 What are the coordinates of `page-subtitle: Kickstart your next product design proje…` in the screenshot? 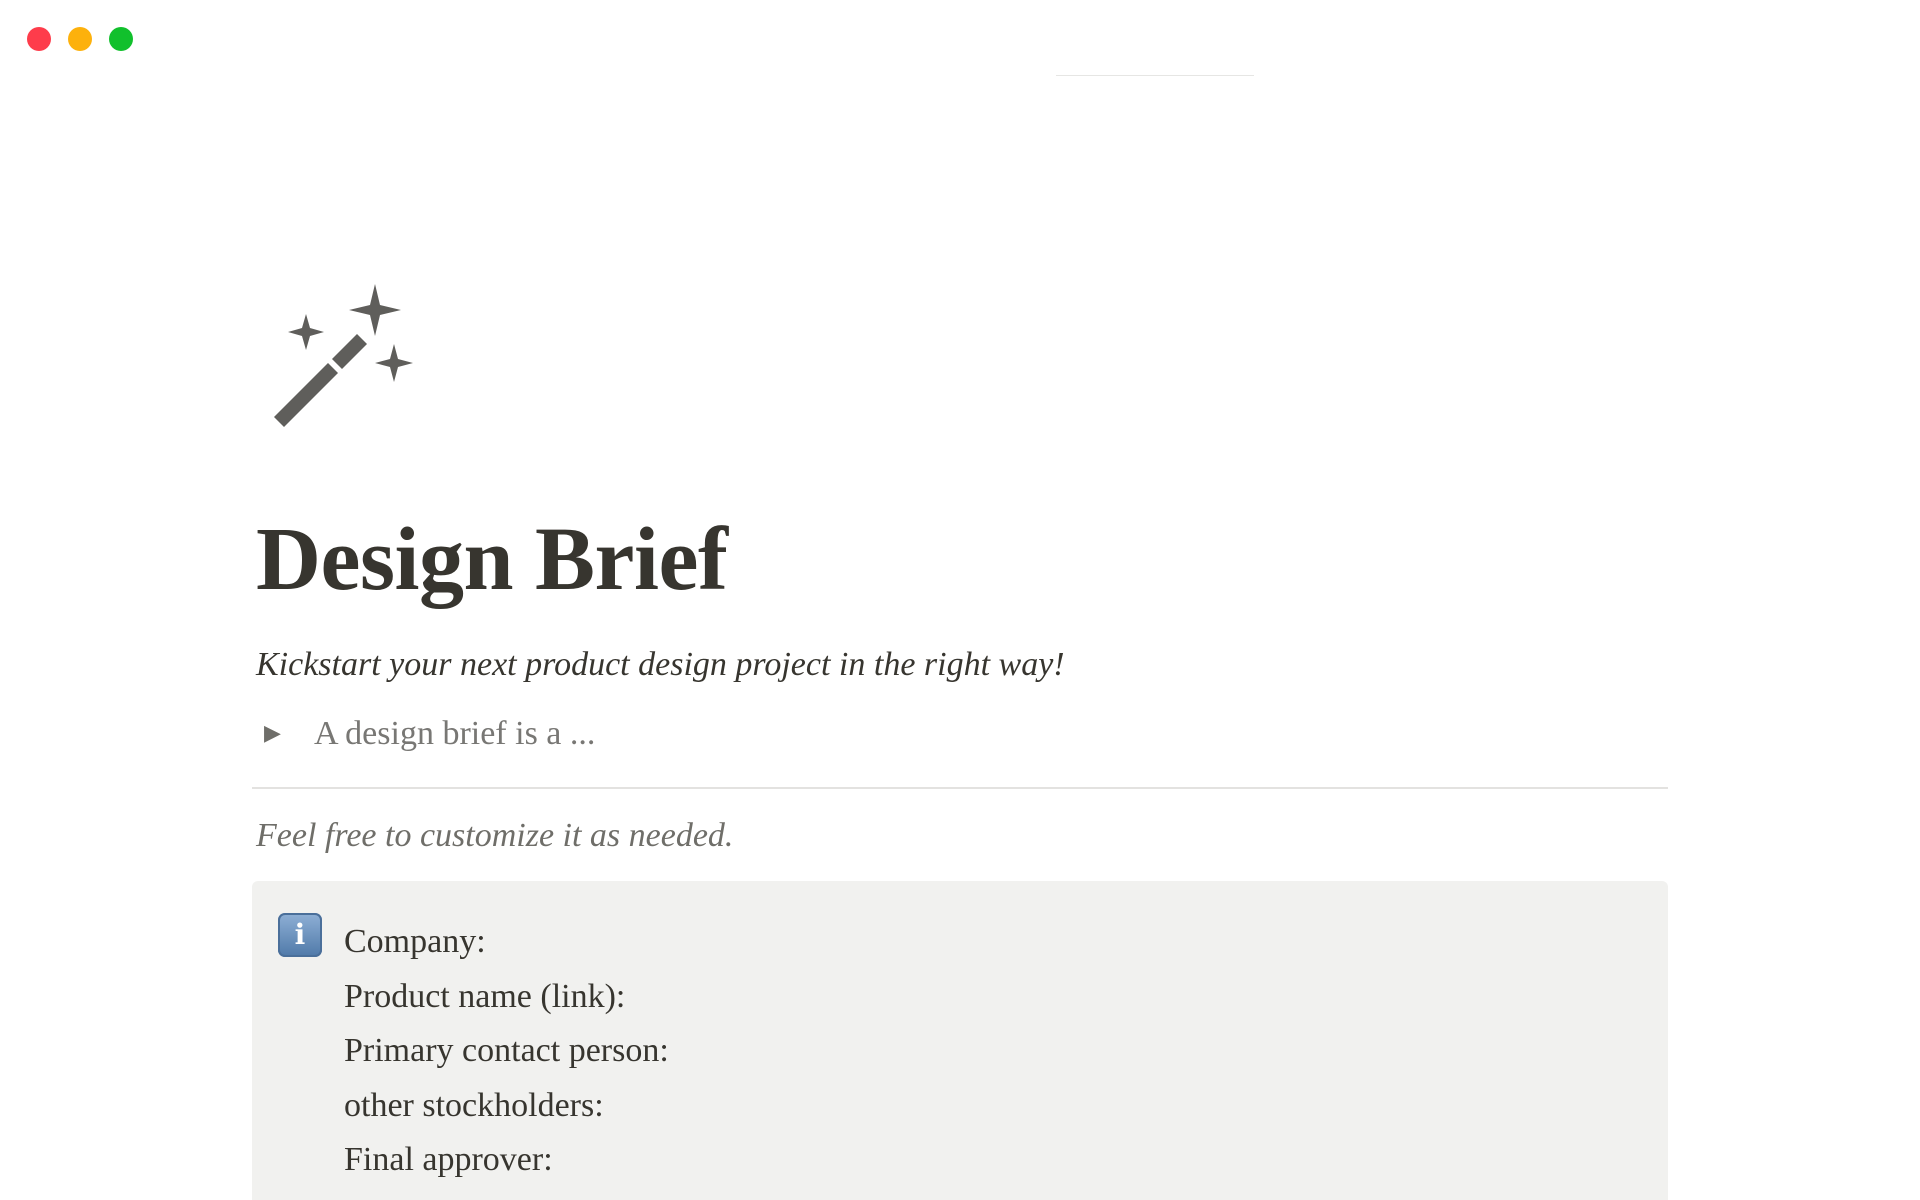 It's located at (660, 665).